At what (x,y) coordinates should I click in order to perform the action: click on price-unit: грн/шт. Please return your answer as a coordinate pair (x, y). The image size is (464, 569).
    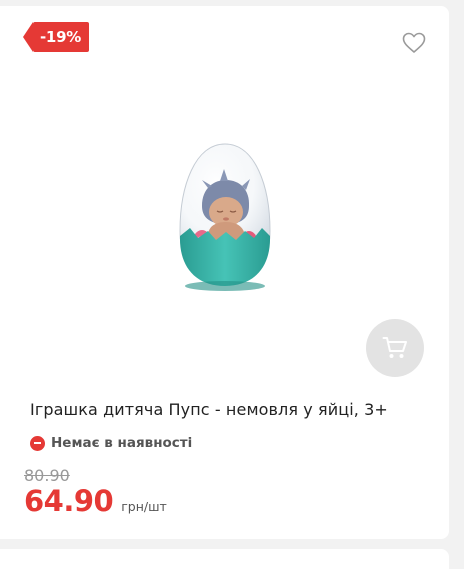
    Looking at the image, I should click on (144, 506).